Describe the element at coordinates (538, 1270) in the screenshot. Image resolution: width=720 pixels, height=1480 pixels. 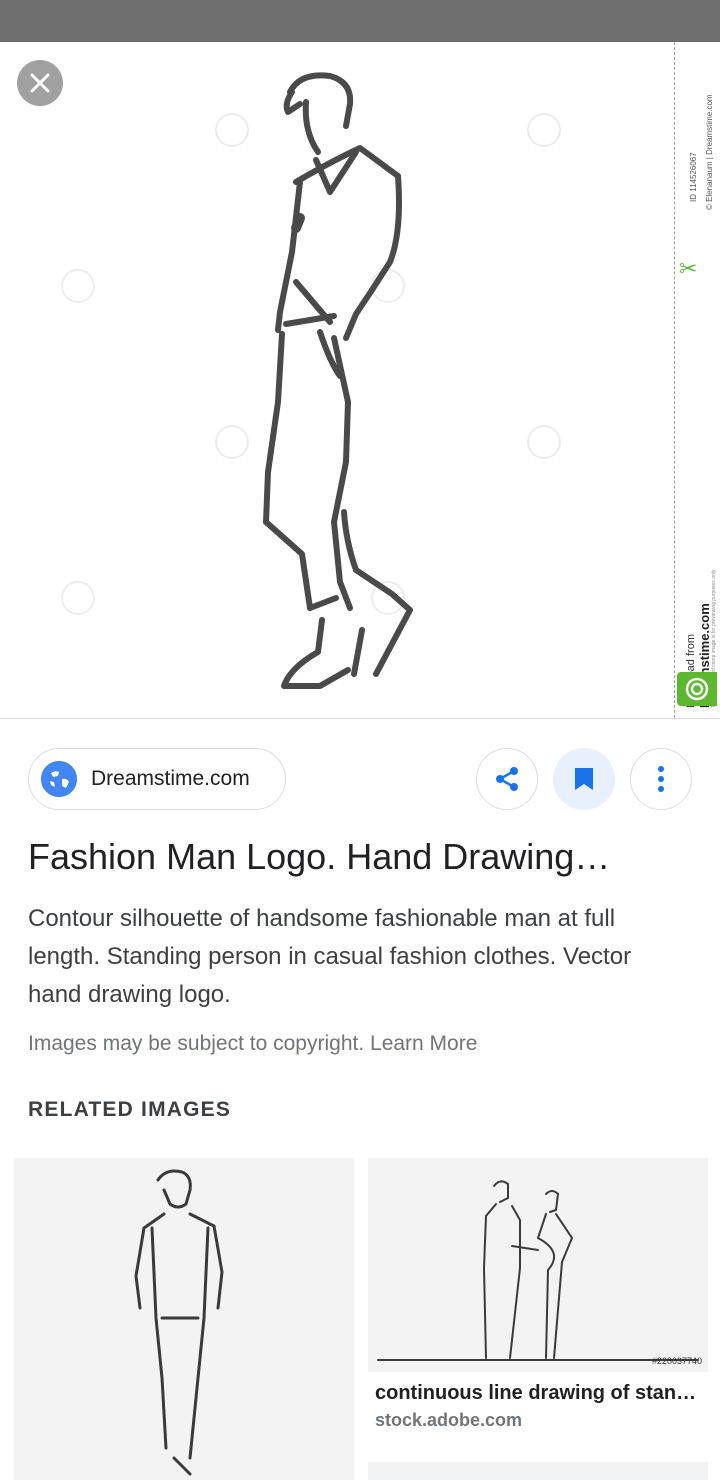
I see `couple-line-drawing` at that location.